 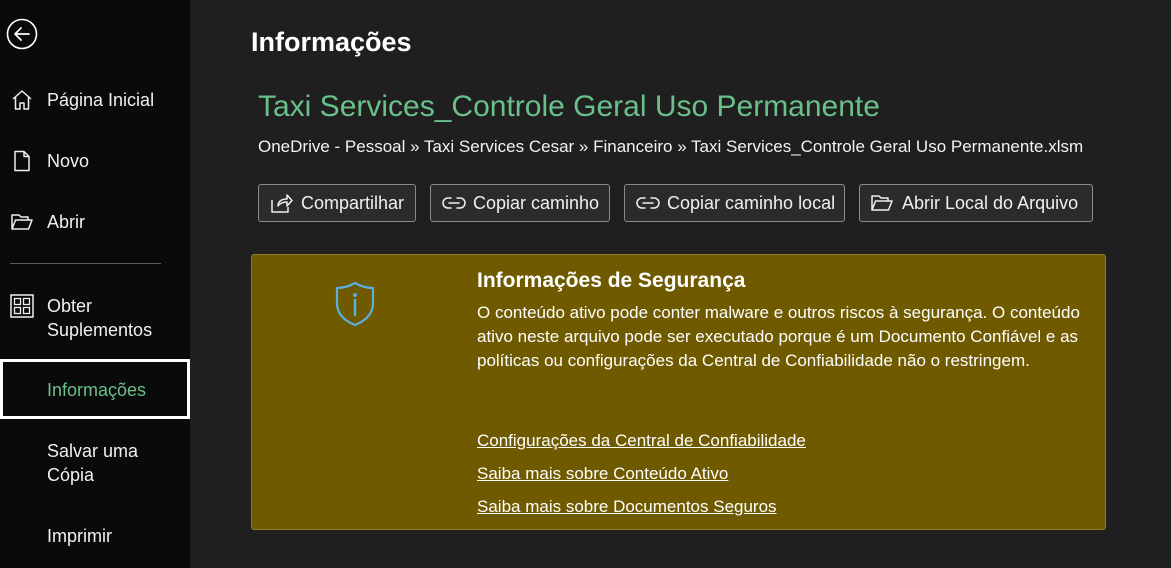 I want to click on nav-info: Informações, so click(x=95, y=389).